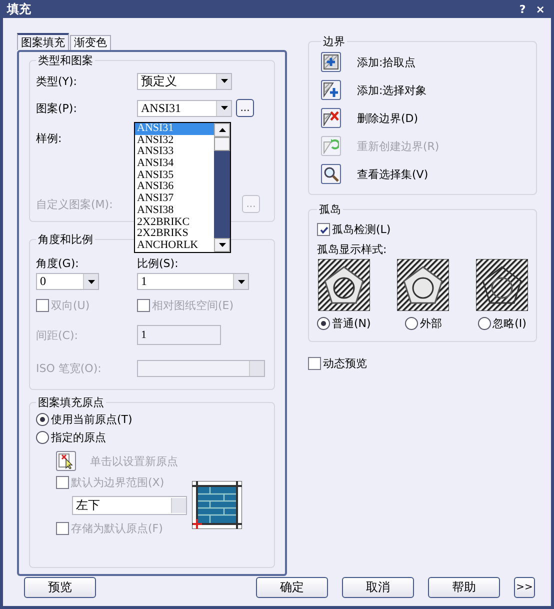 Image resolution: width=554 pixels, height=609 pixels. What do you see at coordinates (65, 239) in the screenshot?
I see `group-title: 角度和比例` at bounding box center [65, 239].